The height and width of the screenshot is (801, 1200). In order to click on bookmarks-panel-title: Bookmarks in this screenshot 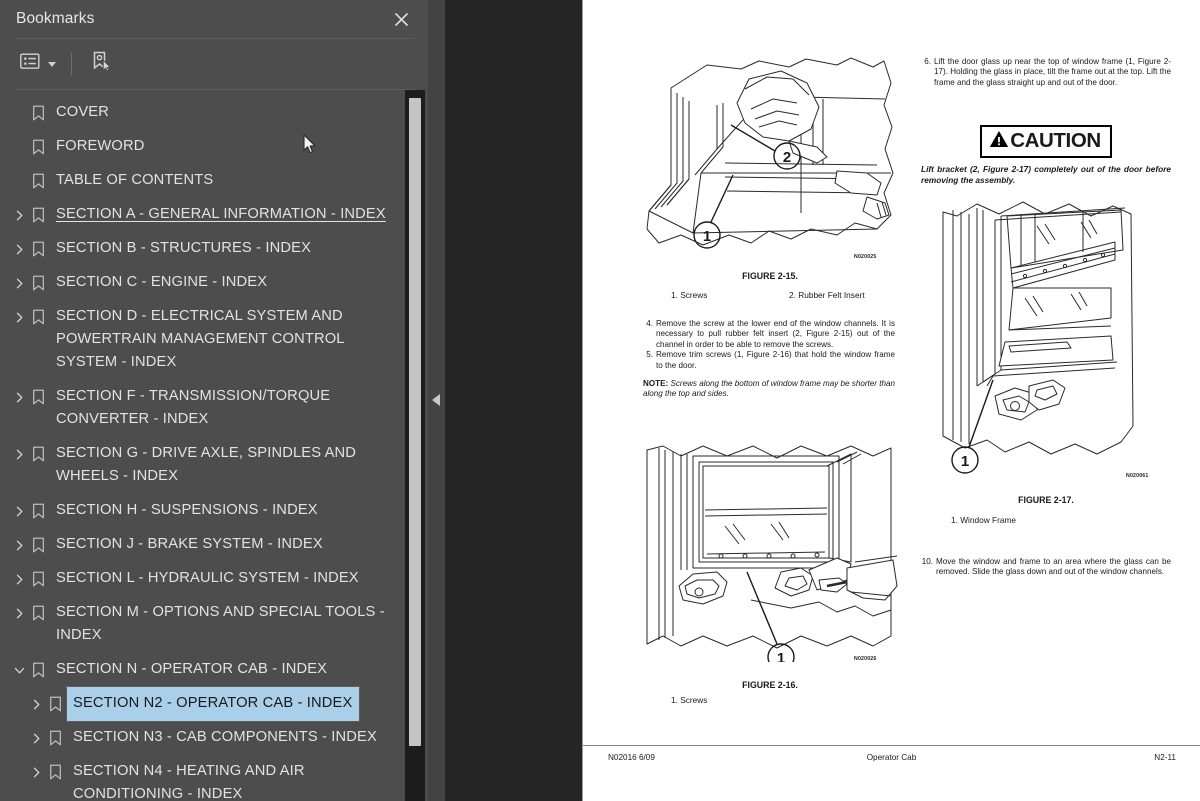, I will do `click(55, 18)`.